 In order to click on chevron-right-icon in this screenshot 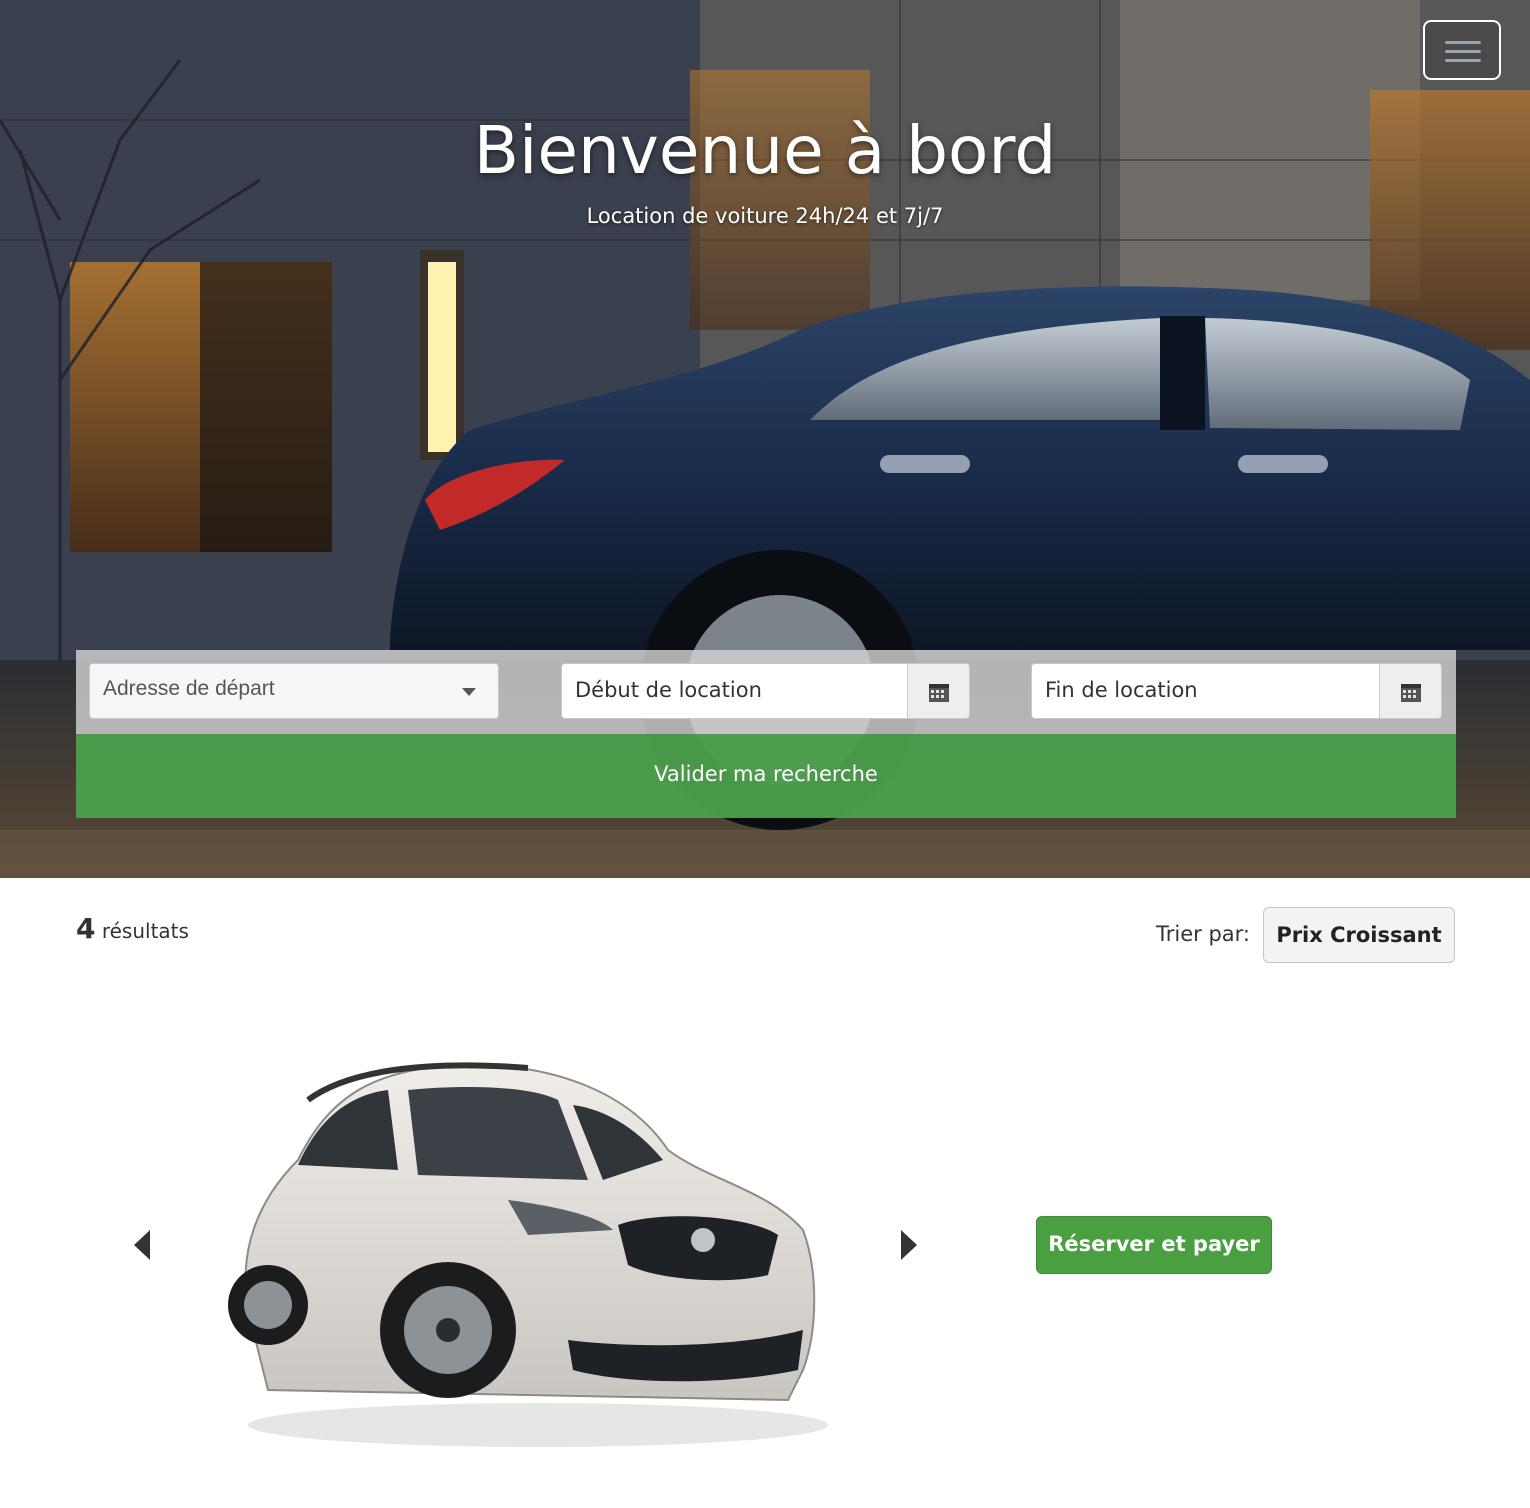, I will do `click(909, 1245)`.